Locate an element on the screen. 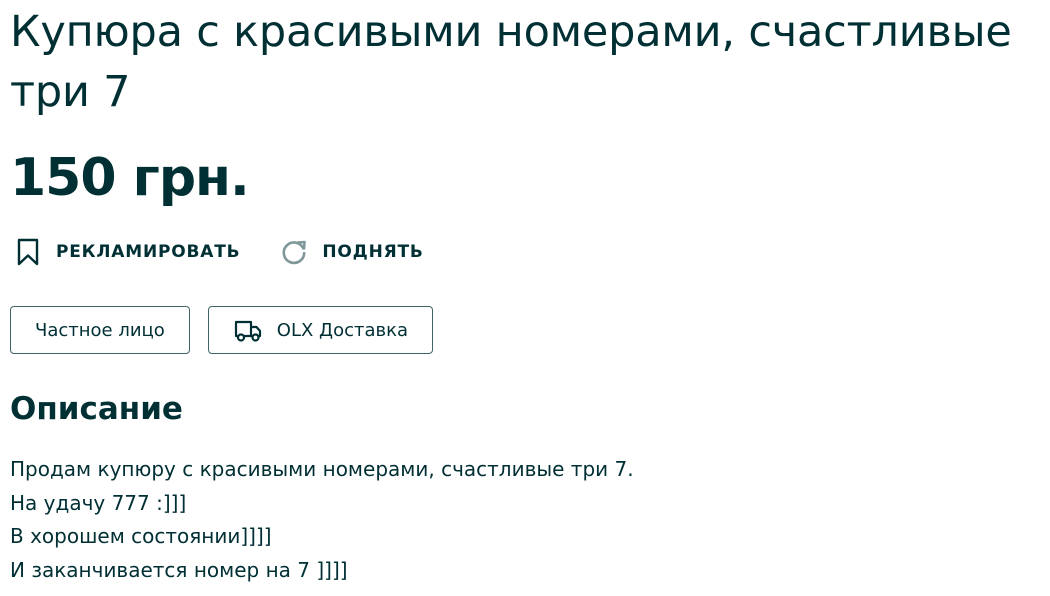 The height and width of the screenshot is (596, 1050). delivery-tag: OLX Доставка is located at coordinates (320, 330).